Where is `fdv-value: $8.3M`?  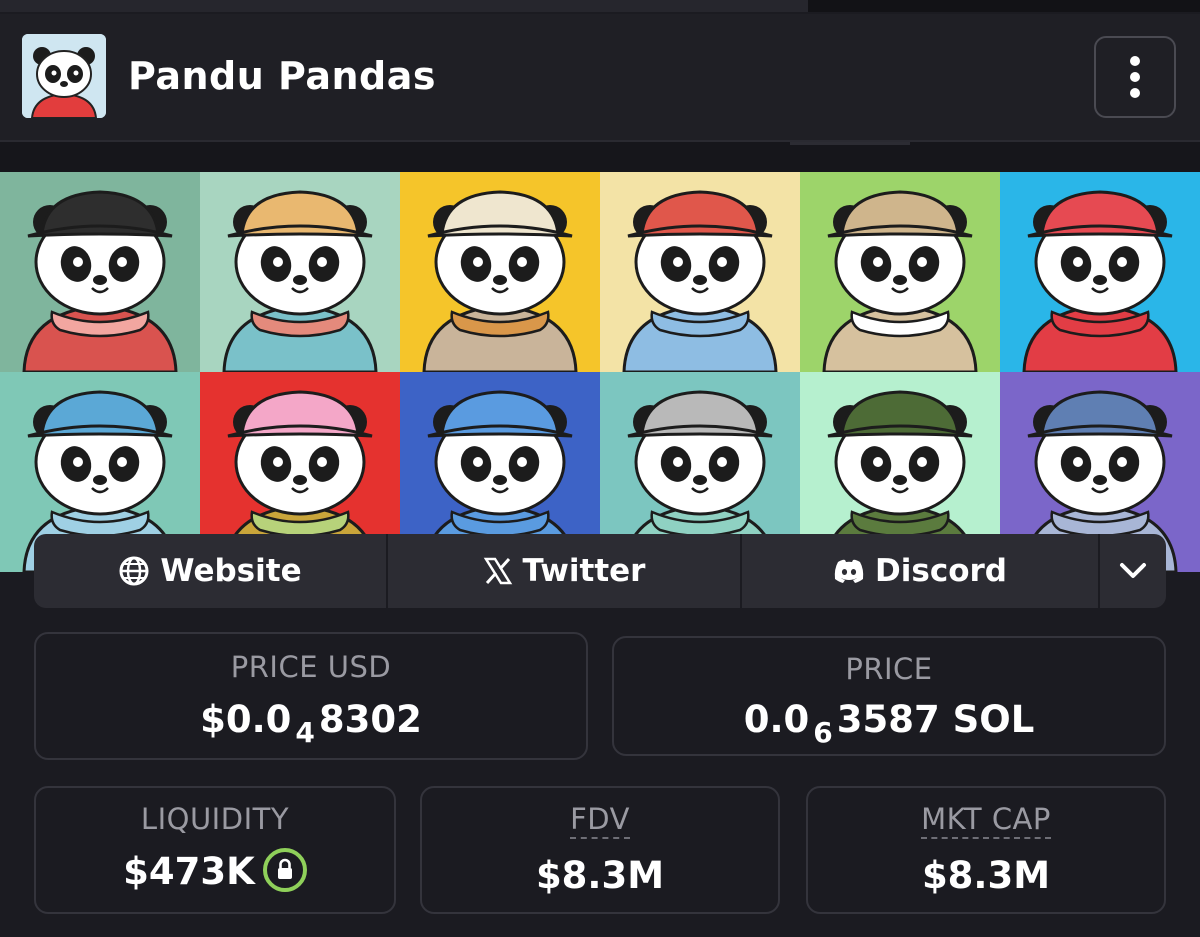
fdv-value: $8.3M is located at coordinates (600, 875).